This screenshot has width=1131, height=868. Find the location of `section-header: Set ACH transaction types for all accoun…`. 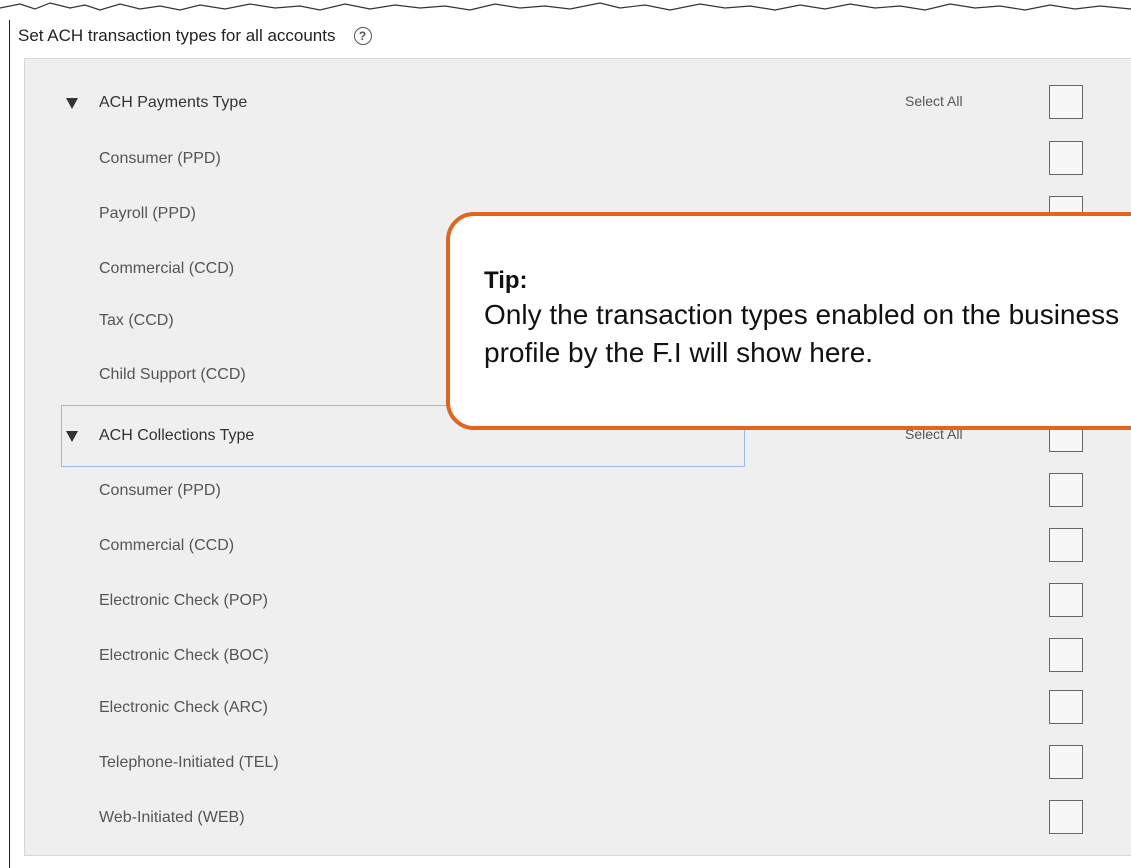

section-header: Set ACH transaction types for all accoun… is located at coordinates (195, 36).